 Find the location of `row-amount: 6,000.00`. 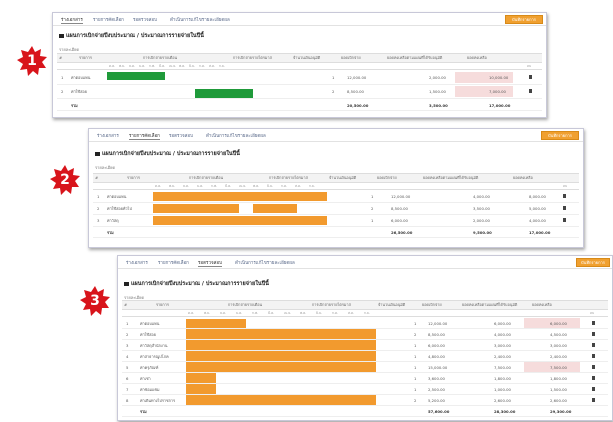

row-amount: 6,000.00 is located at coordinates (399, 220).